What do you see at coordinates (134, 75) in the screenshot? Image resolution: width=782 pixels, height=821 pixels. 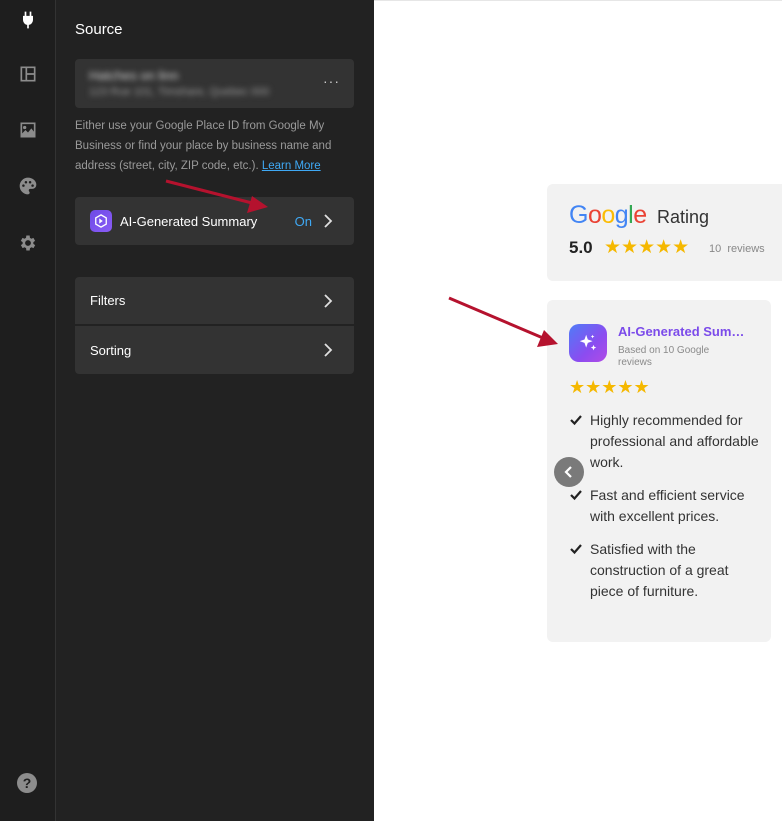 I see `source-name: Hatches on linn` at bounding box center [134, 75].